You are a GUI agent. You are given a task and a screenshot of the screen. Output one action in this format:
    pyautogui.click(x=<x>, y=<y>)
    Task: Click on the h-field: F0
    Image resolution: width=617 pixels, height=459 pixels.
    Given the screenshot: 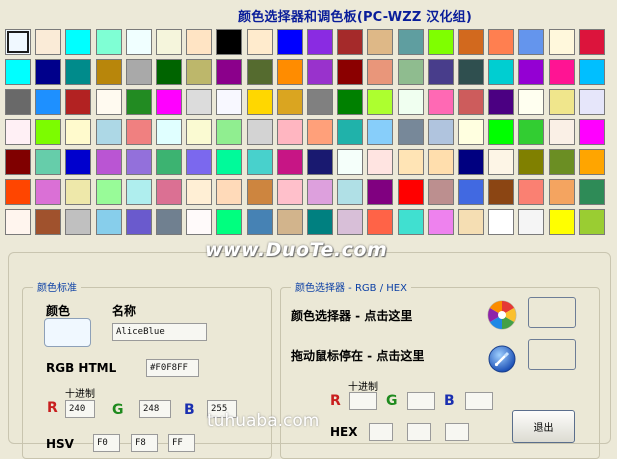 What is the action you would take?
    pyautogui.click(x=106, y=443)
    